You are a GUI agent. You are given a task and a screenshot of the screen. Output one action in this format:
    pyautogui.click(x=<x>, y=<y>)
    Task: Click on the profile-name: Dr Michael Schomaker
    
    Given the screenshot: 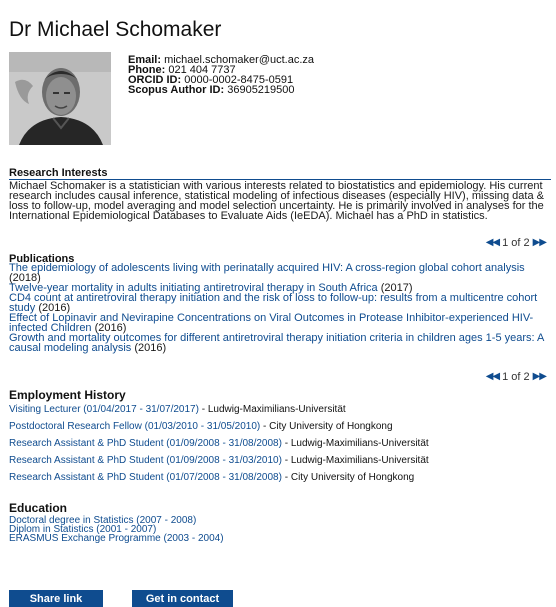 What is the action you would take?
    pyautogui.click(x=115, y=29)
    